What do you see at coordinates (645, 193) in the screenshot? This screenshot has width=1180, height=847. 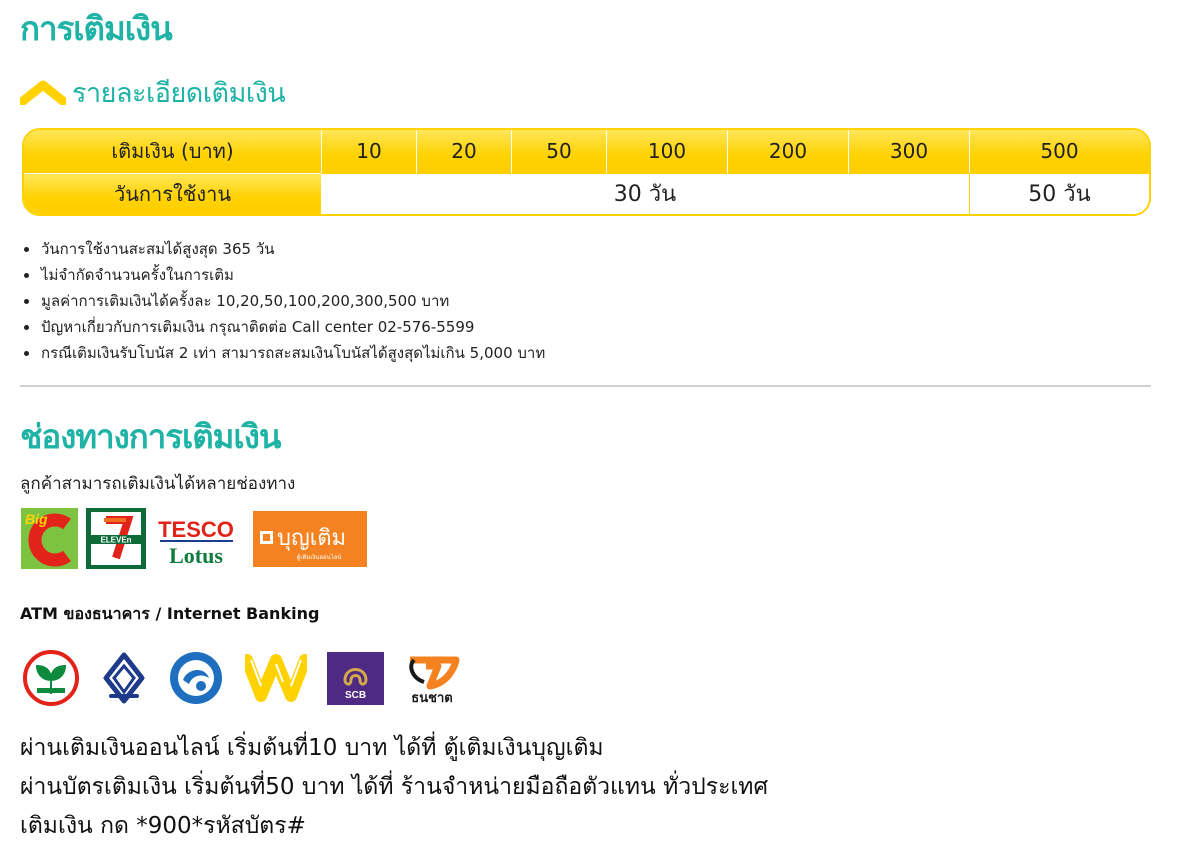 I see `days-30-cell: 30 วัน` at bounding box center [645, 193].